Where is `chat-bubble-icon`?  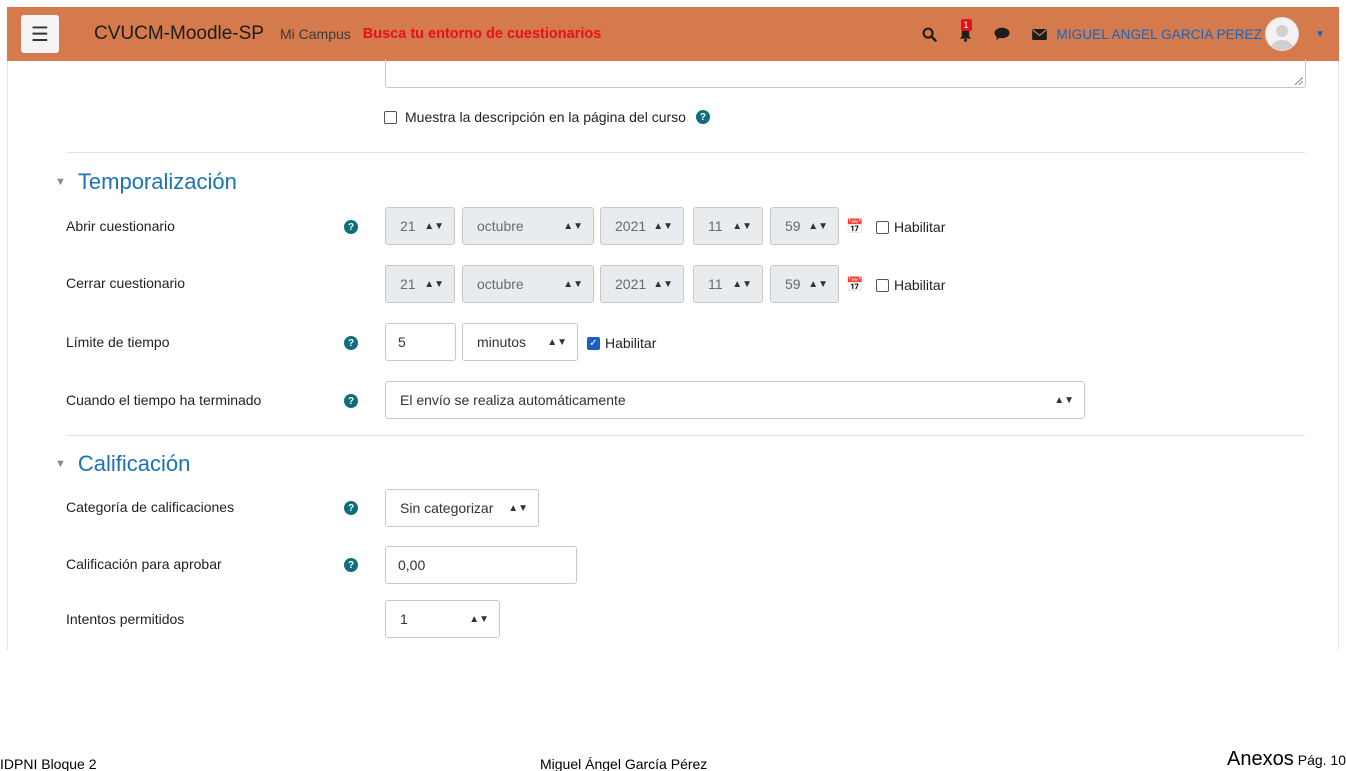 chat-bubble-icon is located at coordinates (1002, 34).